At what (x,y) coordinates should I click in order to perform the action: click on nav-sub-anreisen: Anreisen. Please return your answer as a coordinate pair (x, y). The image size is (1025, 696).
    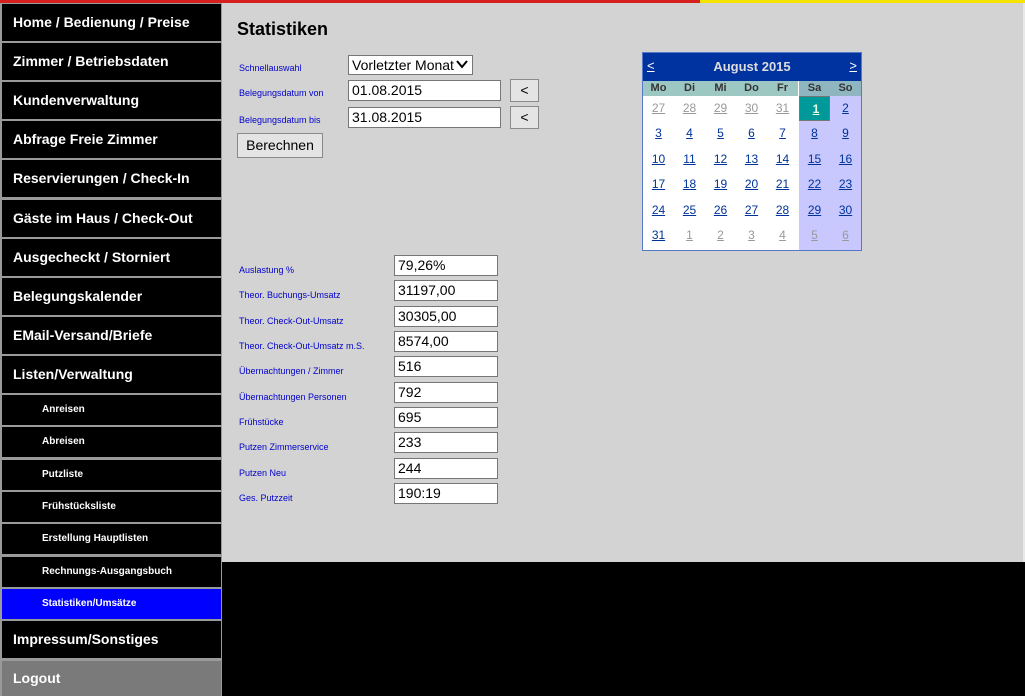
    Looking at the image, I should click on (111, 410).